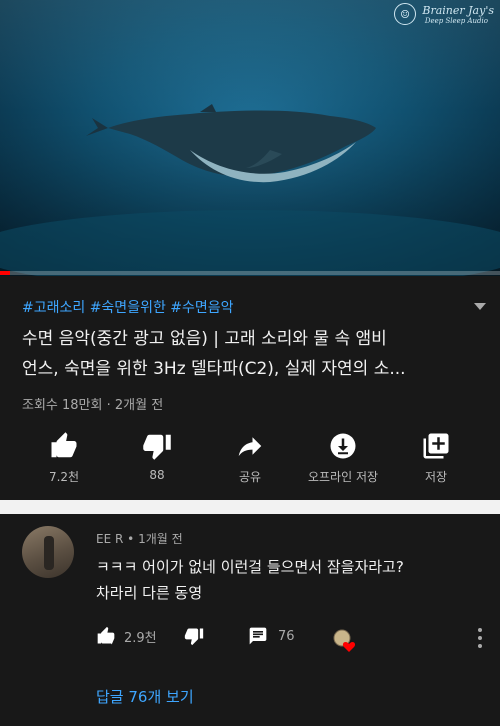 Image resolution: width=500 pixels, height=726 pixels. Describe the element at coordinates (93, 405) in the screenshot. I see `video-meta: 조회수 18만회 · 2개월 전` at that location.